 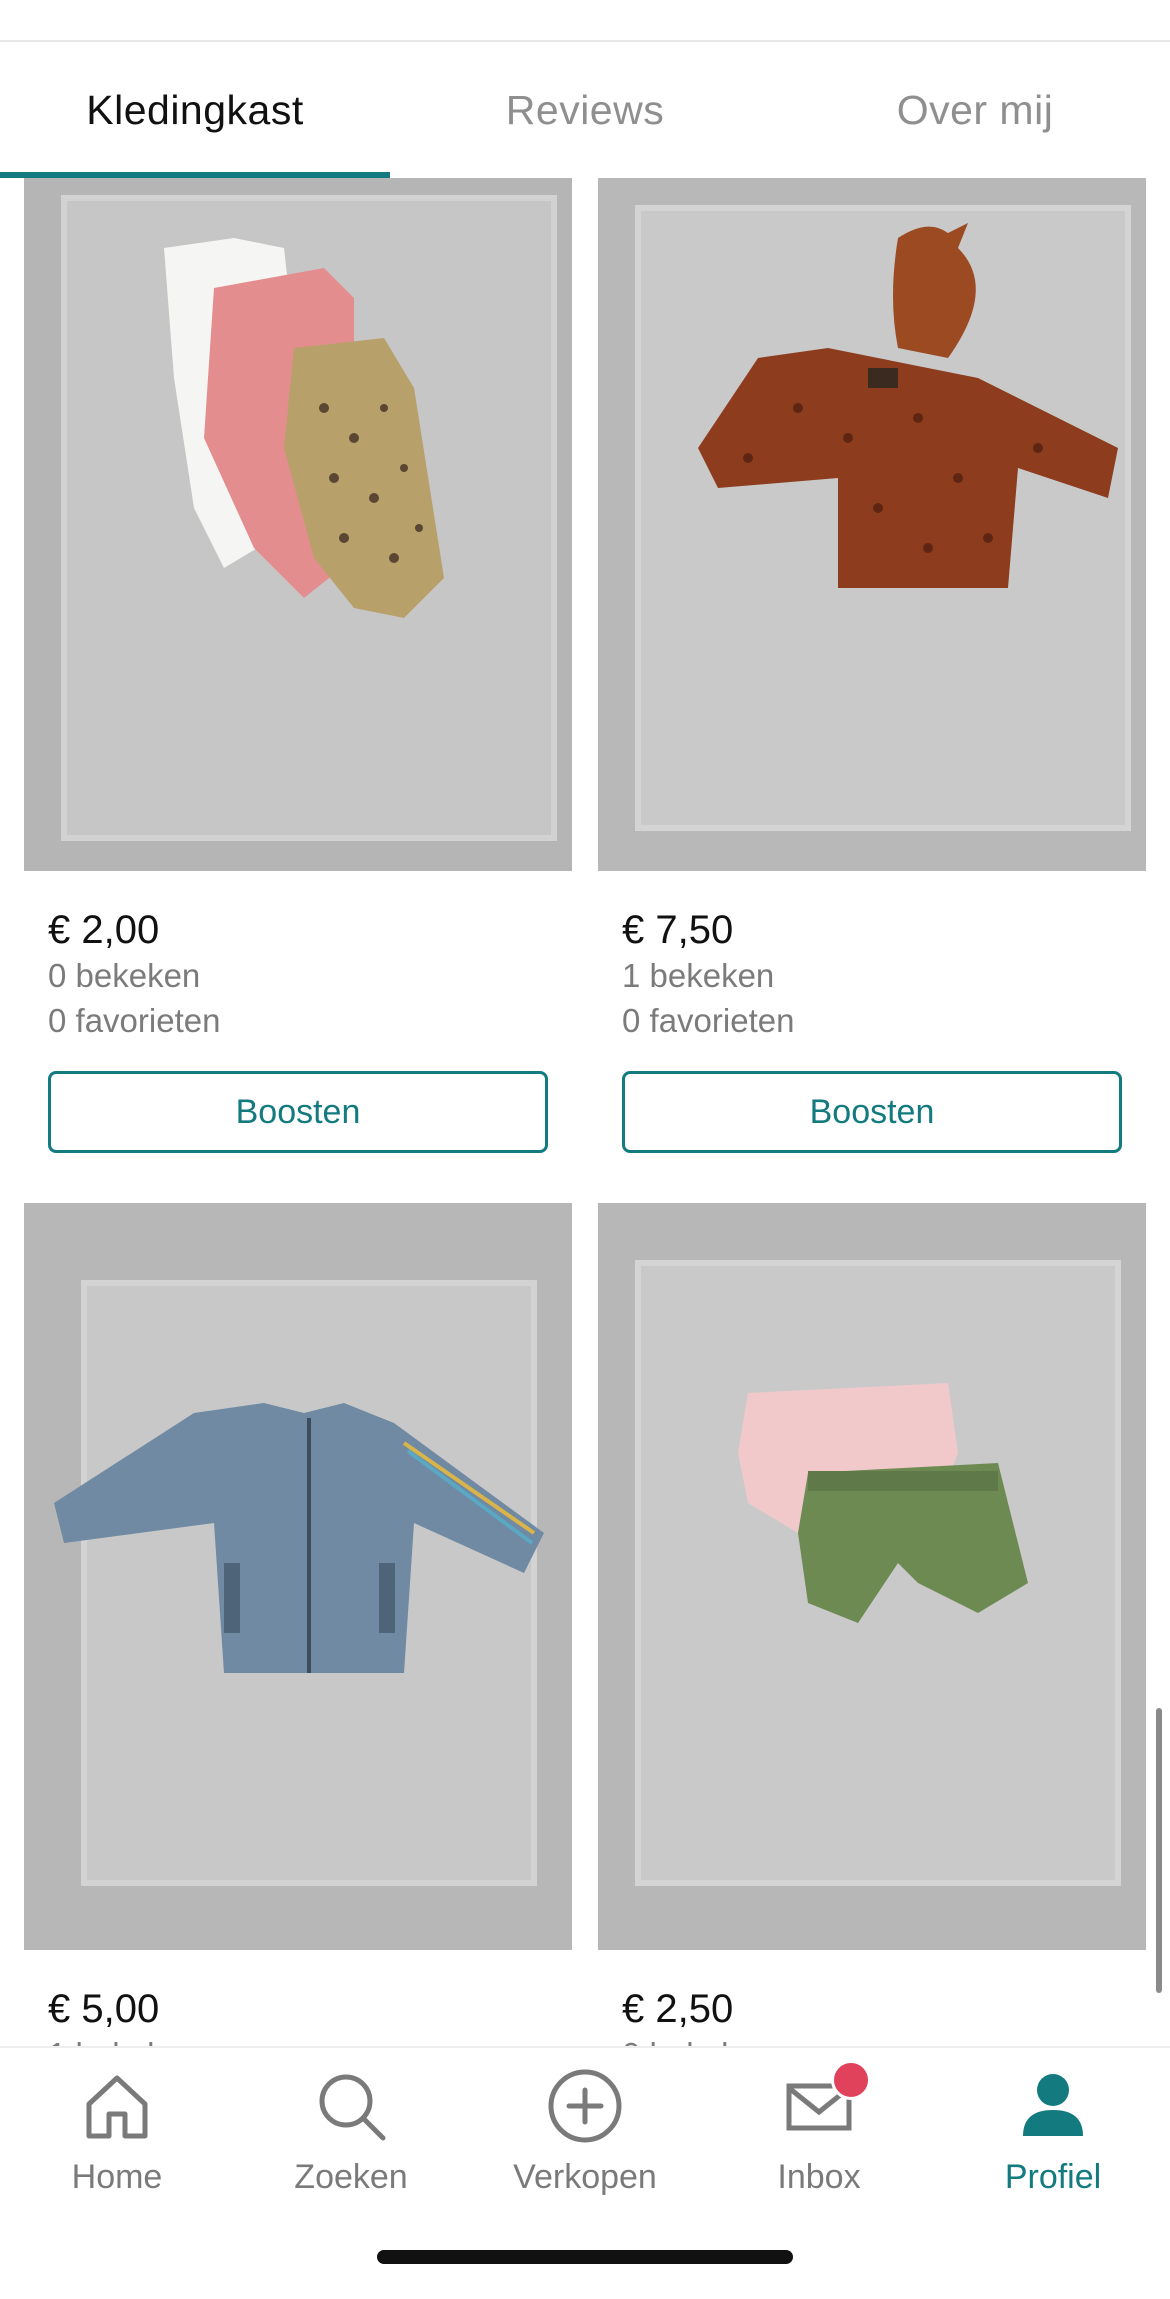 I want to click on item-price: € 5,00, so click(x=104, y=2009).